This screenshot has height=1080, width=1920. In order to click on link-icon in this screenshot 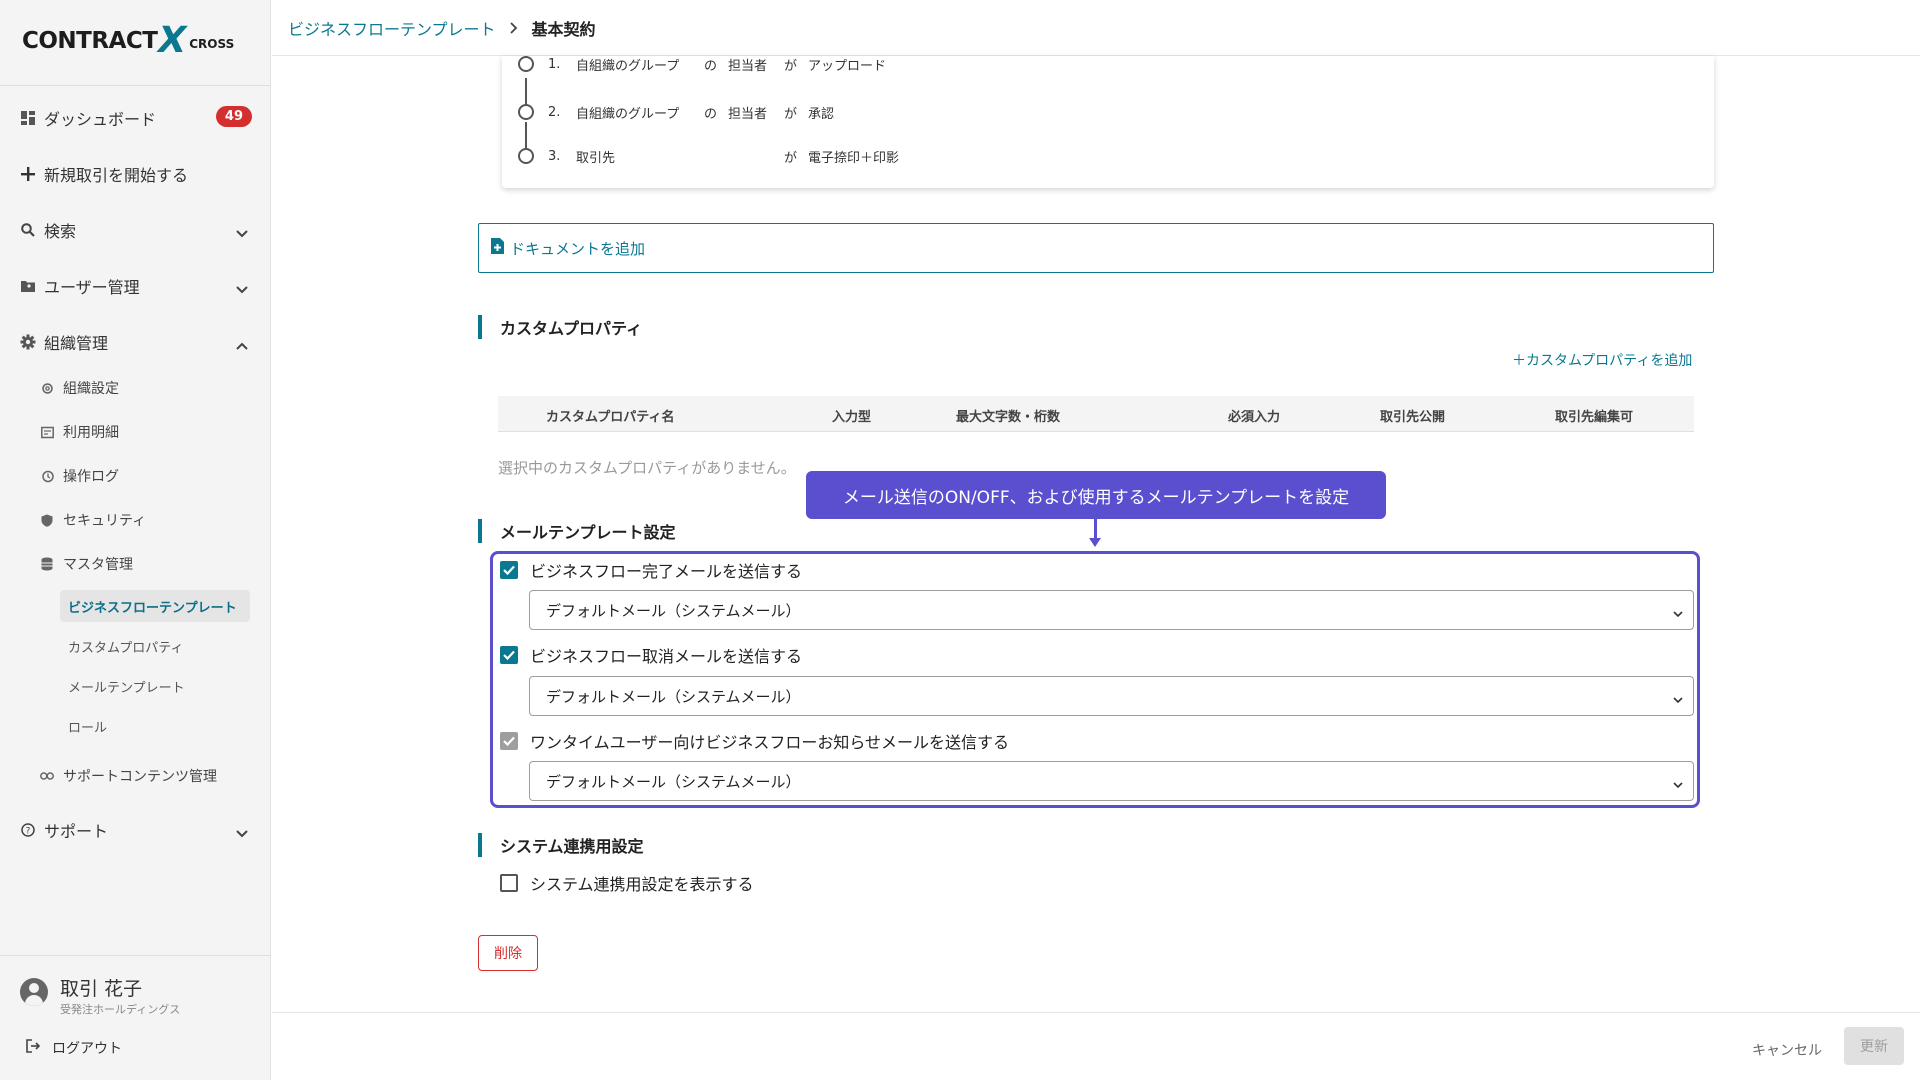, I will do `click(47, 776)`.